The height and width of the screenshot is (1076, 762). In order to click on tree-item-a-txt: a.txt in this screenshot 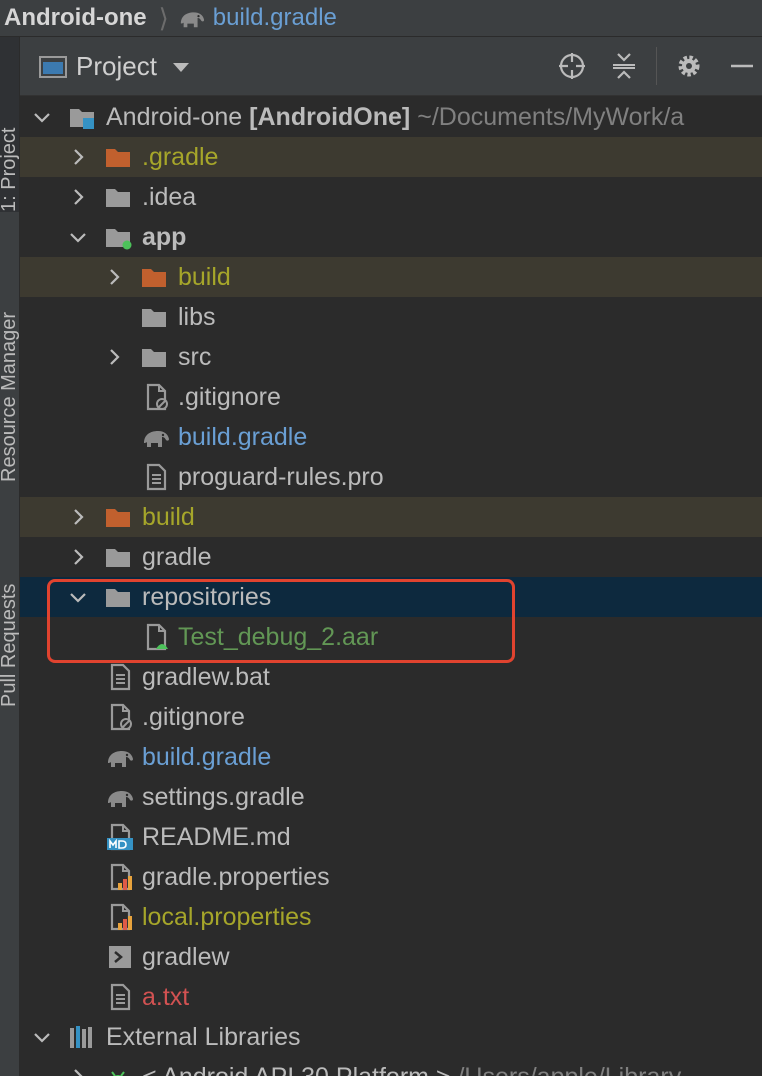, I will do `click(391, 997)`.